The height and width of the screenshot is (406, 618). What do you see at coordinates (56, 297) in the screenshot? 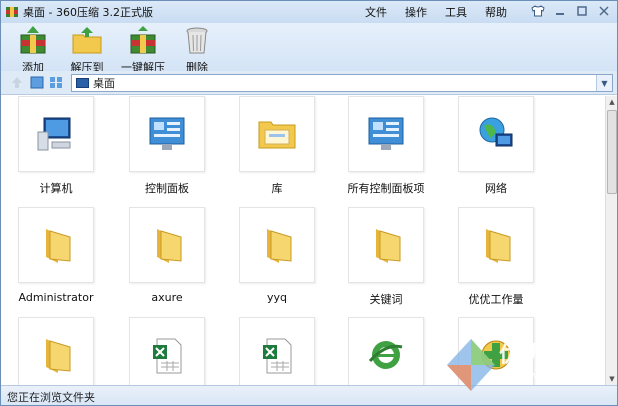
I see `item-name: Administrator` at bounding box center [56, 297].